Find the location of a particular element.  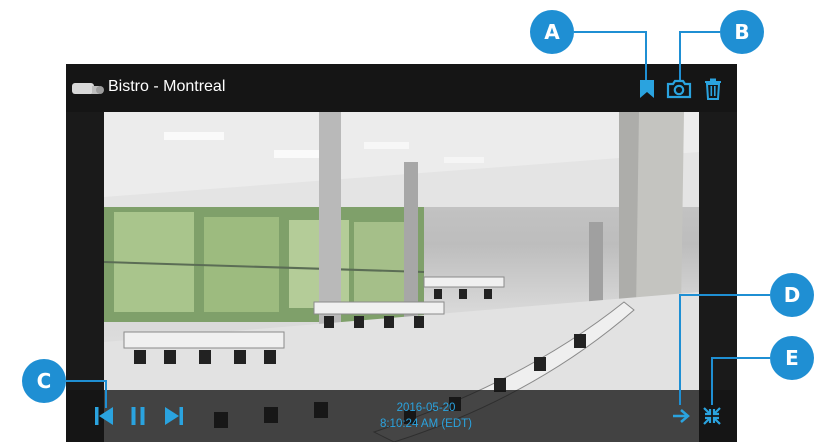

trash-icon is located at coordinates (713, 89).